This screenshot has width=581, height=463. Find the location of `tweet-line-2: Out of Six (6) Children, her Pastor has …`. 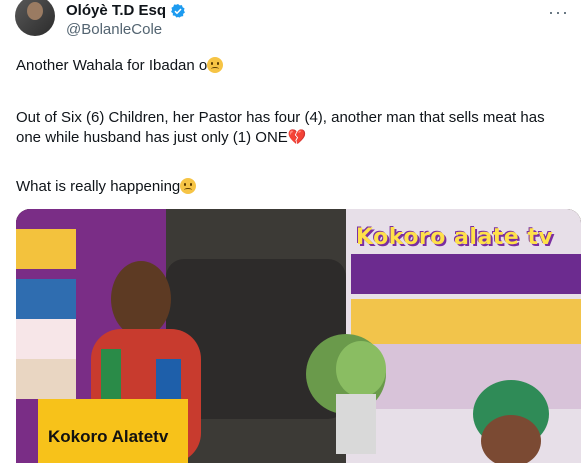

tweet-line-2: Out of Six (6) Children, her Pastor has … is located at coordinates (280, 127).